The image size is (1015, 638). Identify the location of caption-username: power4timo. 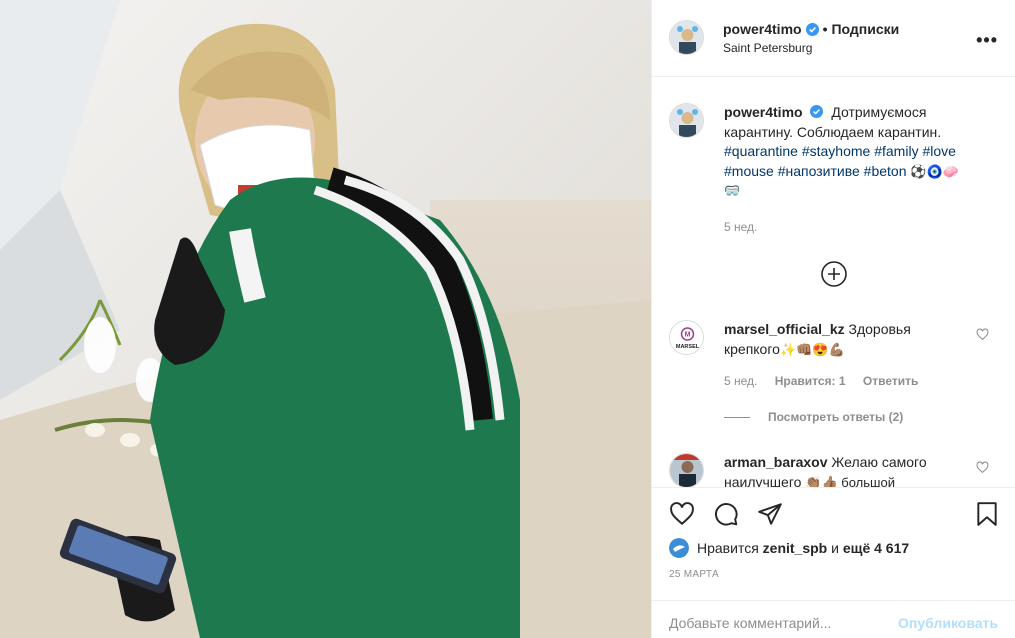
(763, 112).